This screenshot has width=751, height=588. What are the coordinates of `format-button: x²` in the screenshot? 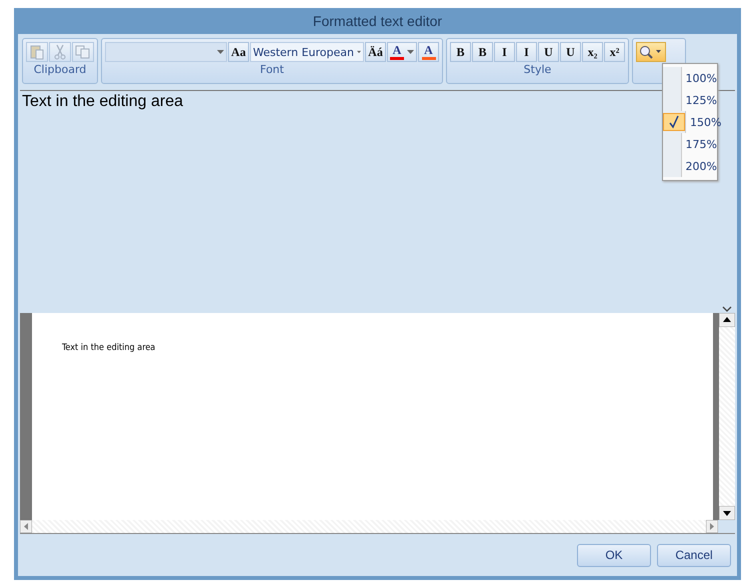 It's located at (614, 52).